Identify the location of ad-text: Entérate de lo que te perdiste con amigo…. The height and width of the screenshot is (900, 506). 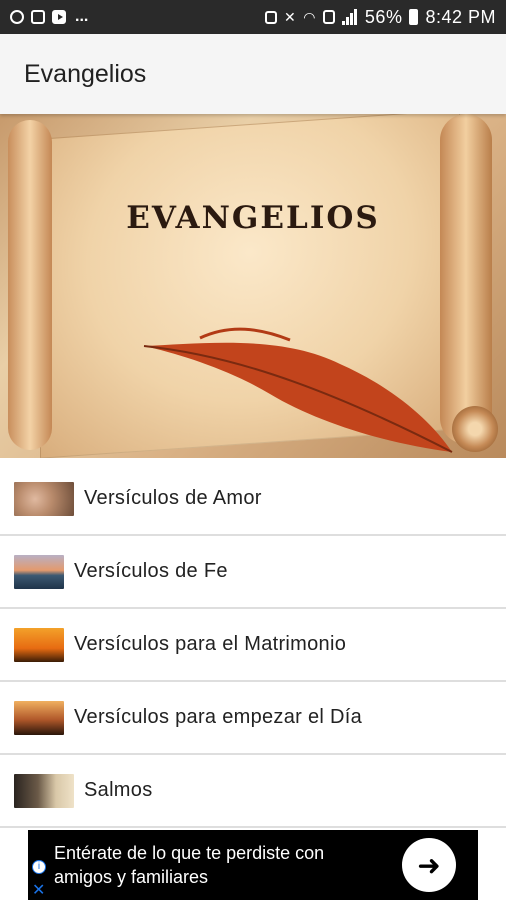
(208, 865).